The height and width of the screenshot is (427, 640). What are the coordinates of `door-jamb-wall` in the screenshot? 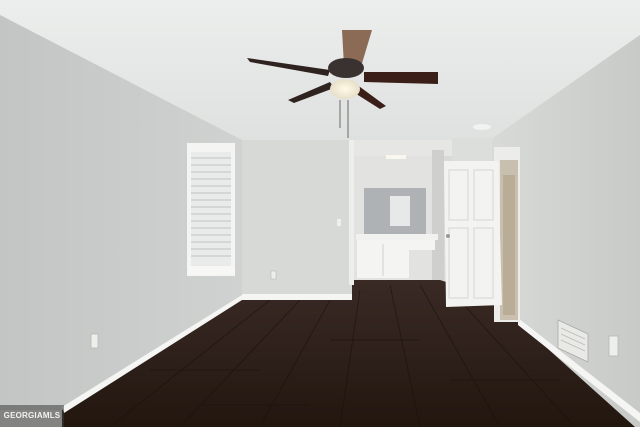 It's located at (472, 150).